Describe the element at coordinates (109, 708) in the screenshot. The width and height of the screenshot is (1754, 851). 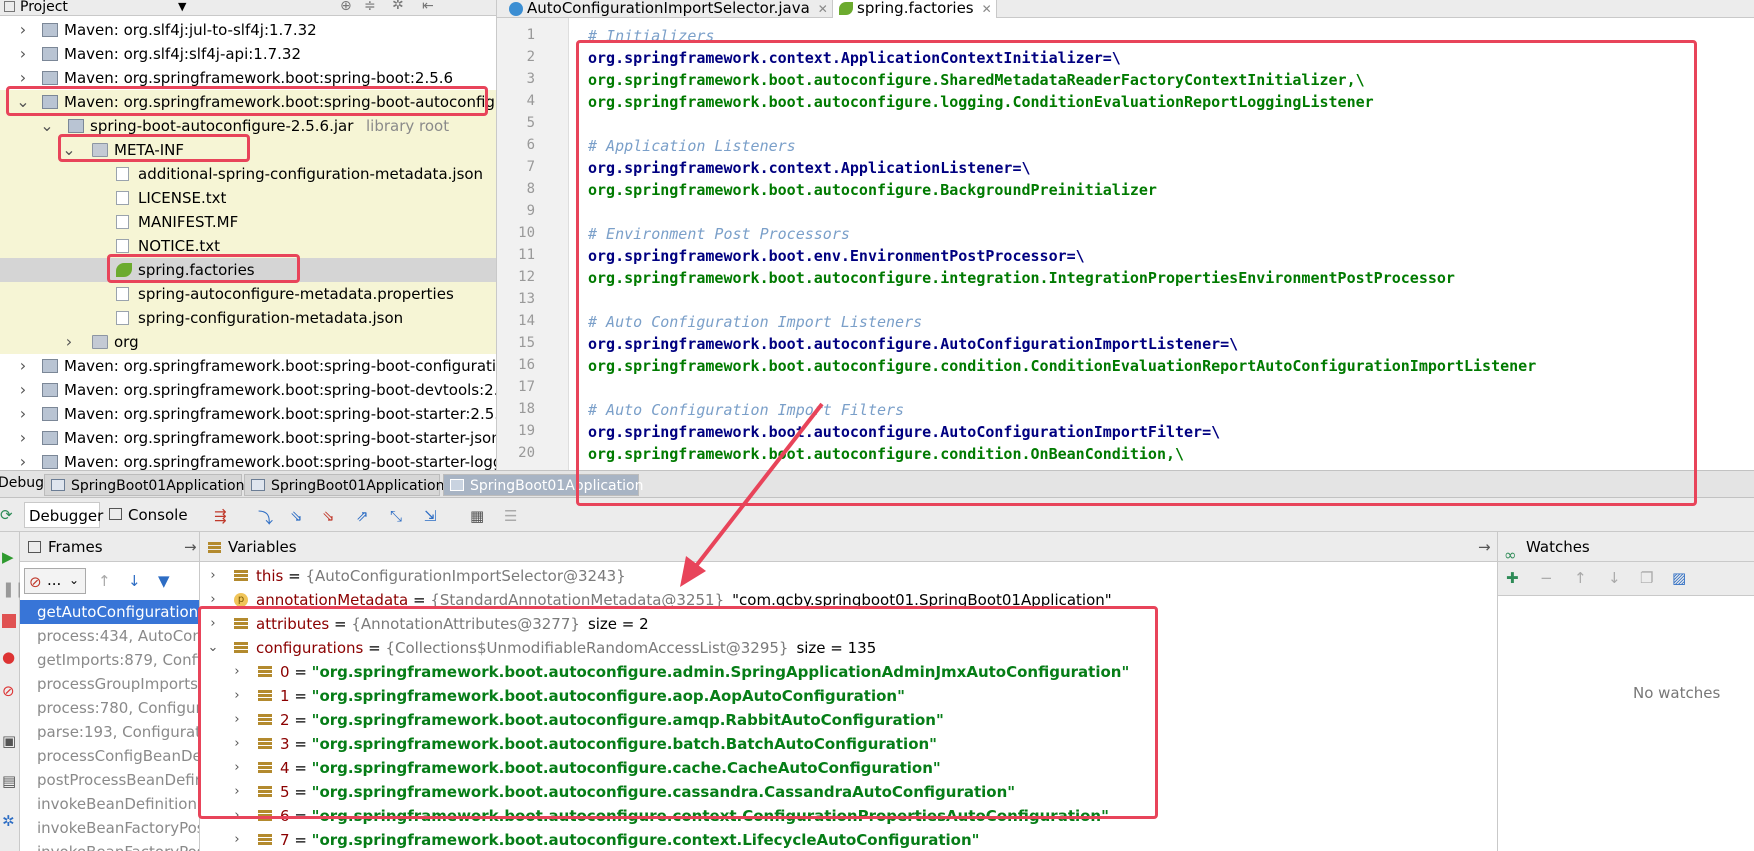
I see `stack-frame: process:780, Configura` at that location.